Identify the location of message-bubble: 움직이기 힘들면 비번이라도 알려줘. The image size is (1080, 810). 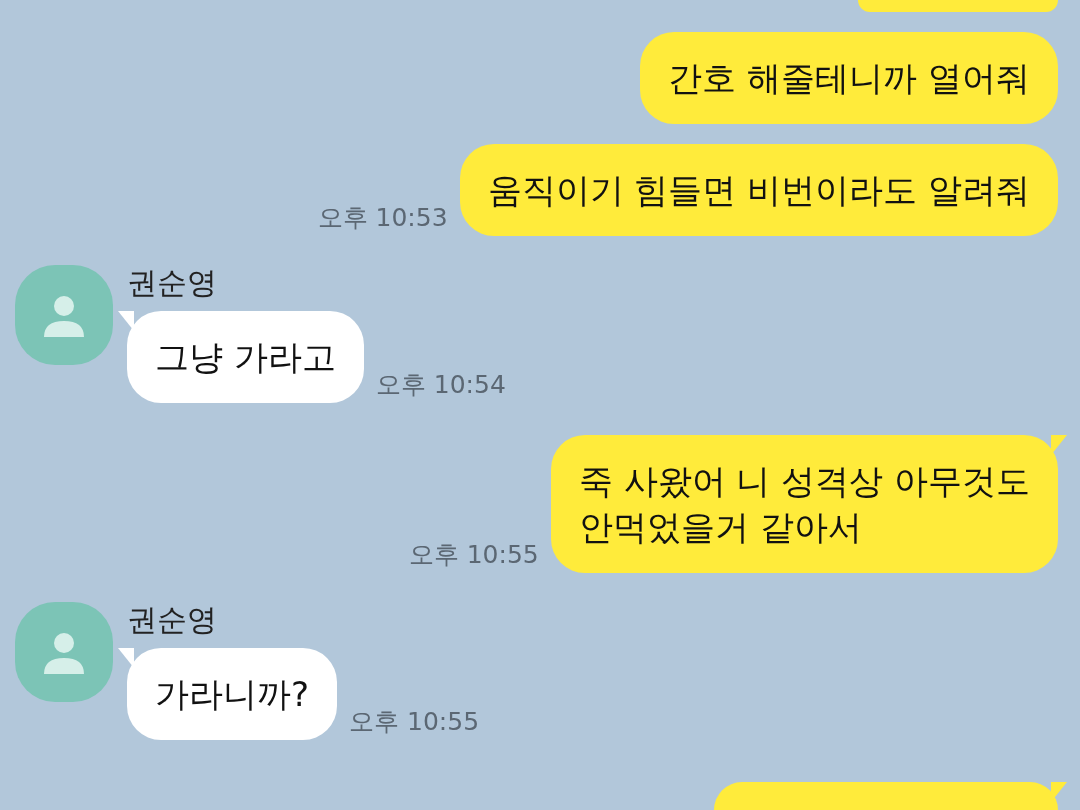
(758, 190).